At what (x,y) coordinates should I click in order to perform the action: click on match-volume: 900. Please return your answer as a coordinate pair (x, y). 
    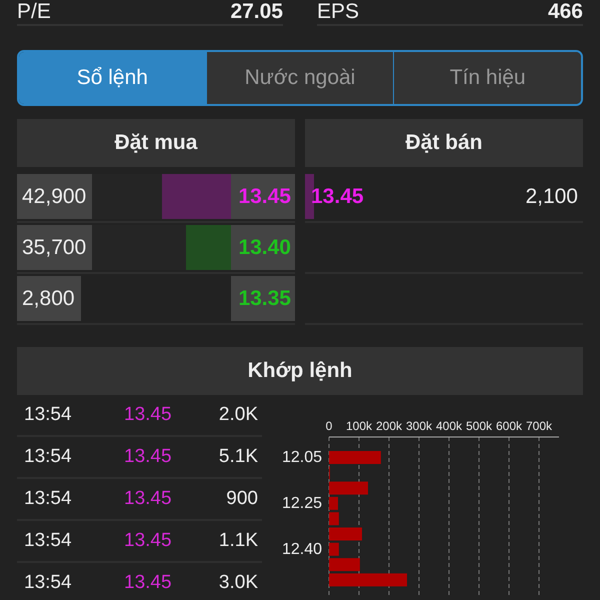
    Looking at the image, I should click on (241, 499).